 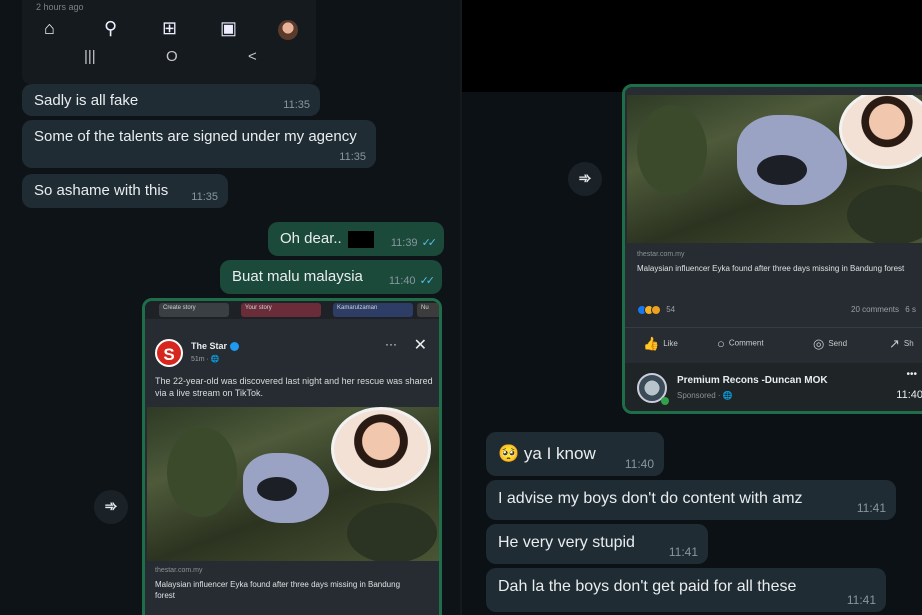 I want to click on sponsor-meta: Sponsored · 🌐, so click(x=705, y=395).